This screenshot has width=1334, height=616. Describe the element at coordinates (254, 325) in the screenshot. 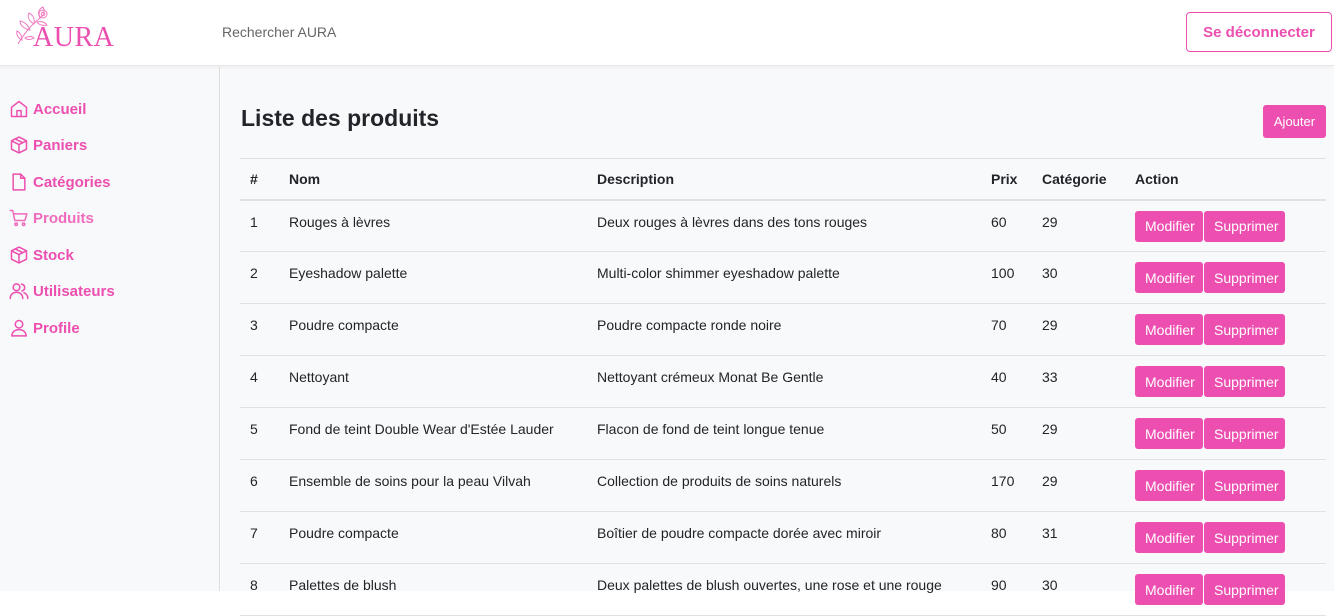

I see `cell-id: 3` at that location.